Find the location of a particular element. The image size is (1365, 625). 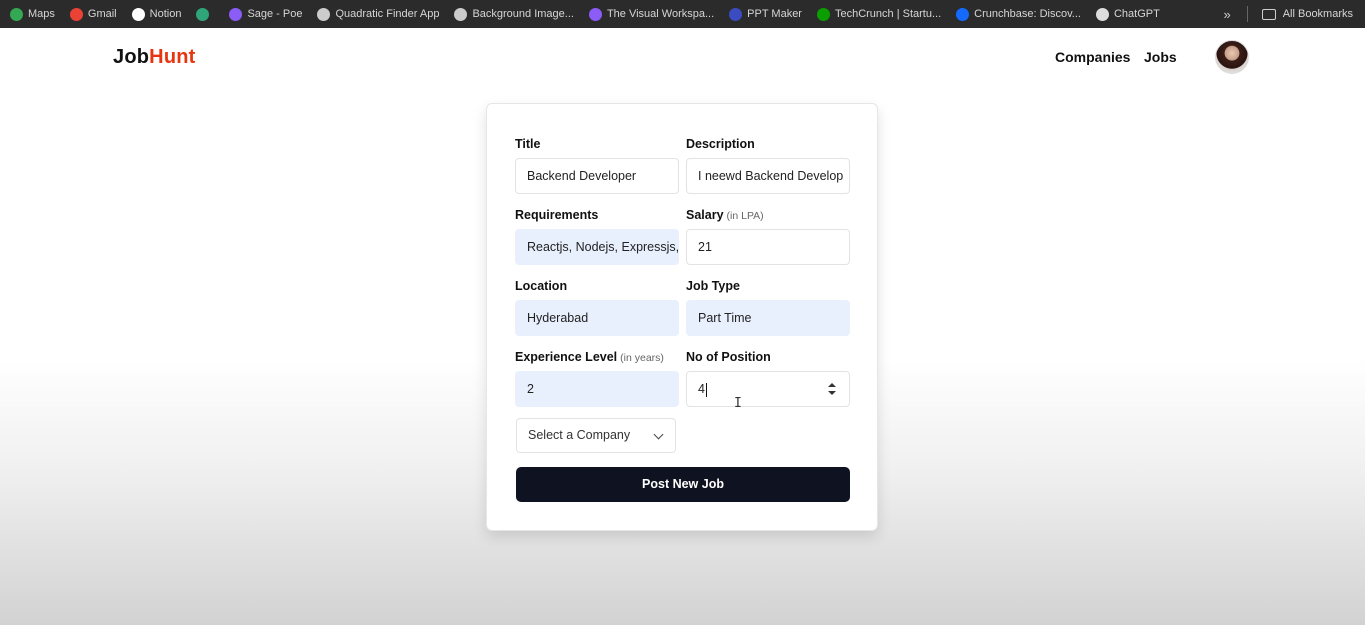

app-icon is located at coordinates (203, 14).